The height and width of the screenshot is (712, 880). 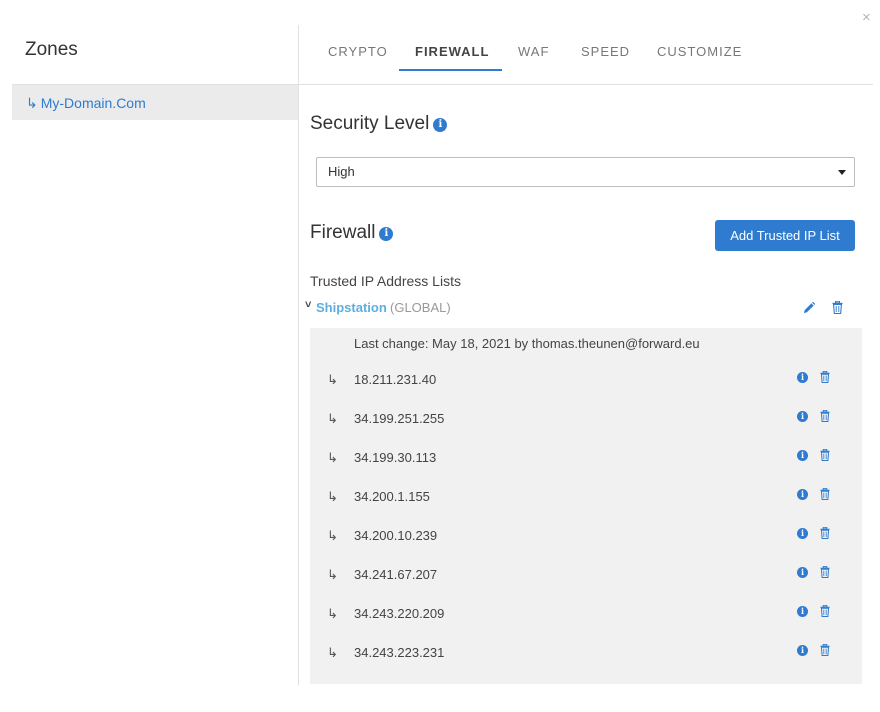 I want to click on caret-down-icon, so click(x=842, y=172).